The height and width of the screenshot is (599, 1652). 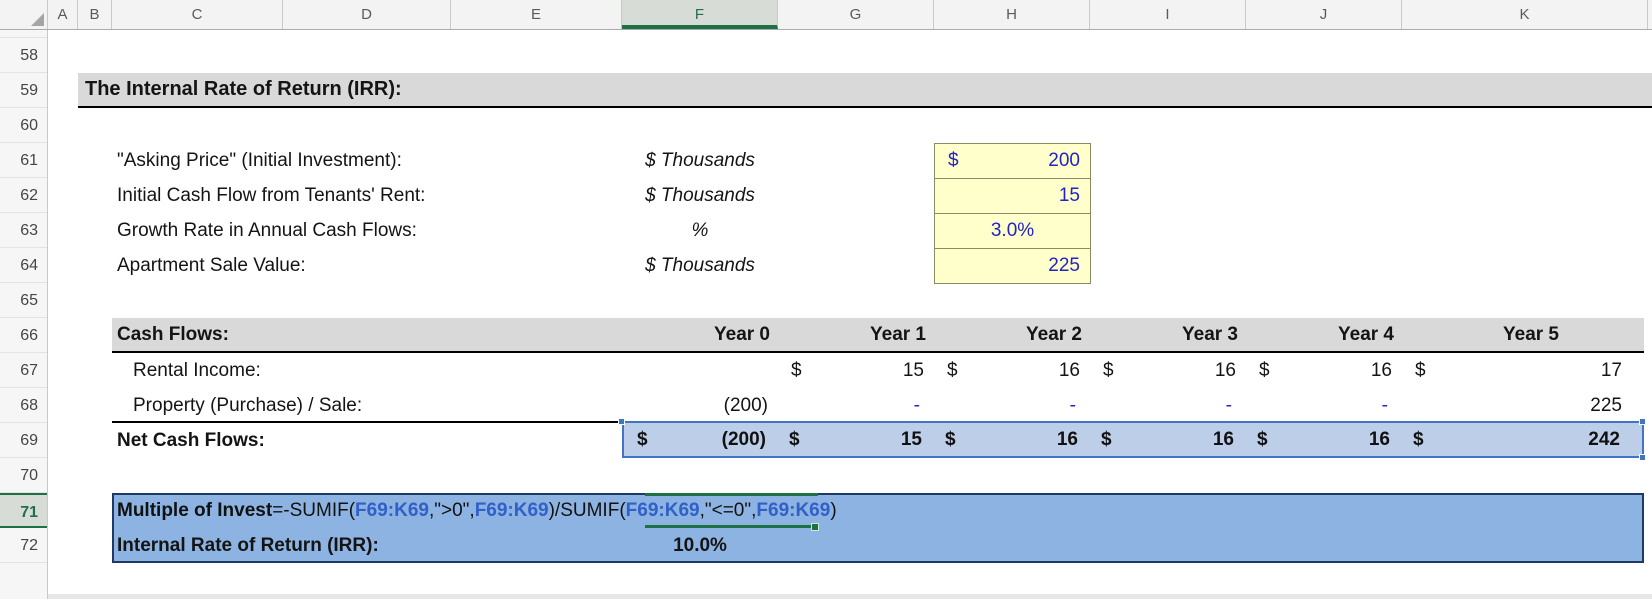 What do you see at coordinates (23, 475) in the screenshot?
I see `row-header-70: 70` at bounding box center [23, 475].